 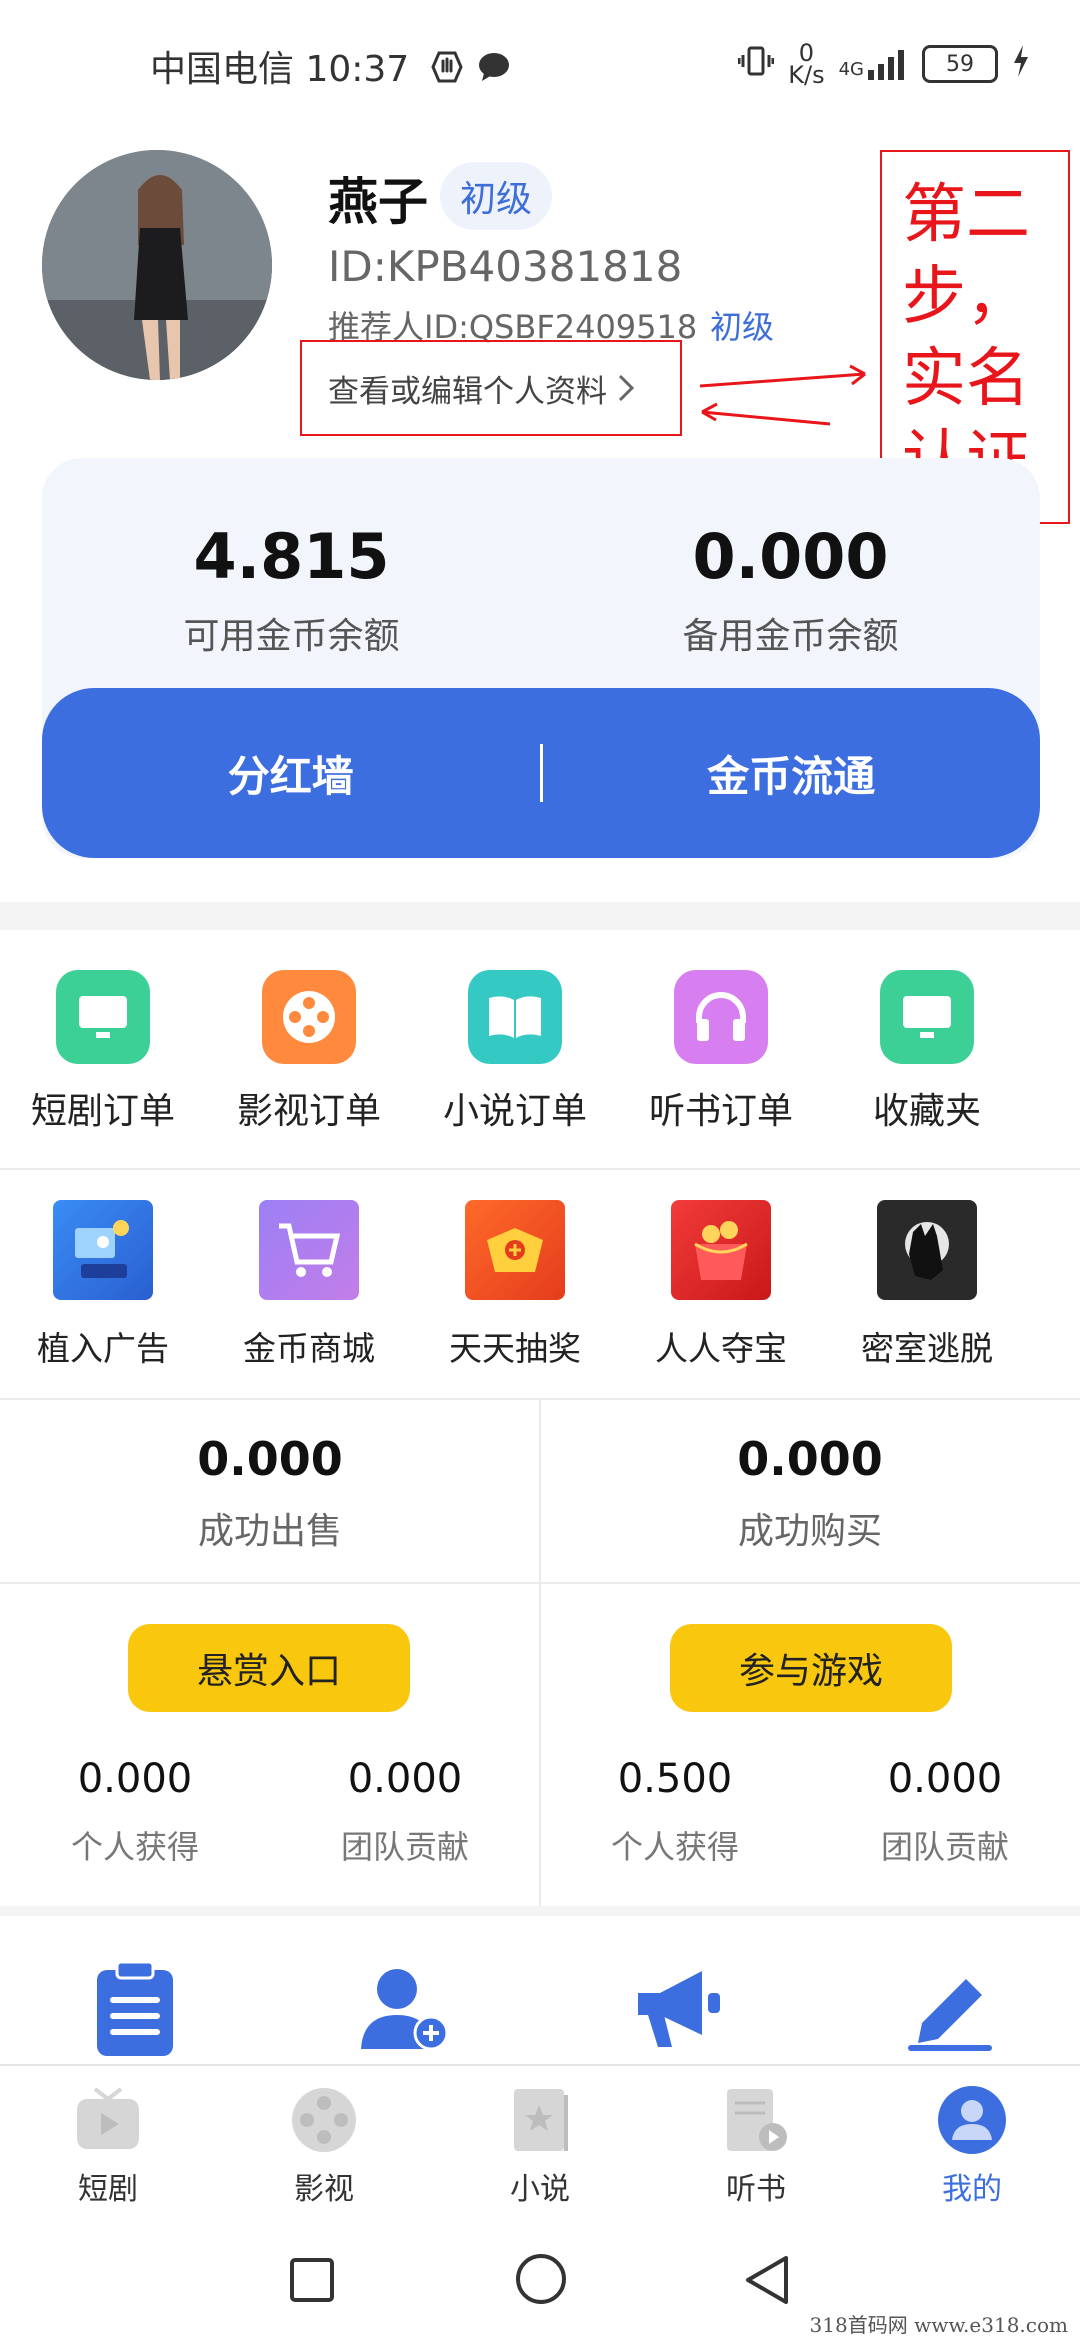 I want to click on grid-item-escape-room: 密室逃脱, so click(x=927, y=1285).